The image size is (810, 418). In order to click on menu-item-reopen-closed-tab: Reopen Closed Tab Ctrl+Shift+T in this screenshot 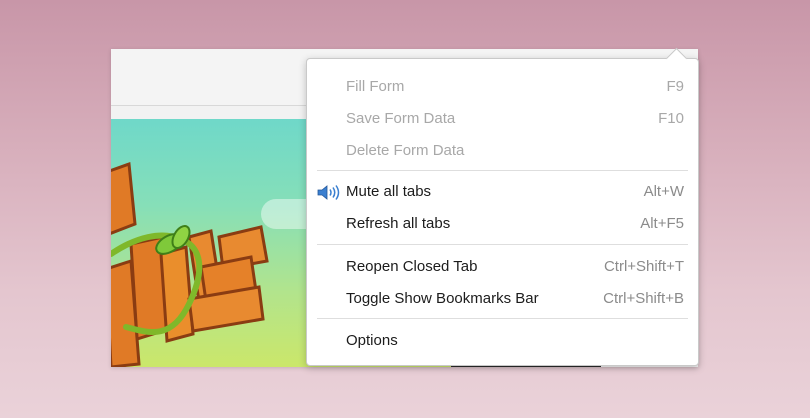, I will do `click(502, 267)`.